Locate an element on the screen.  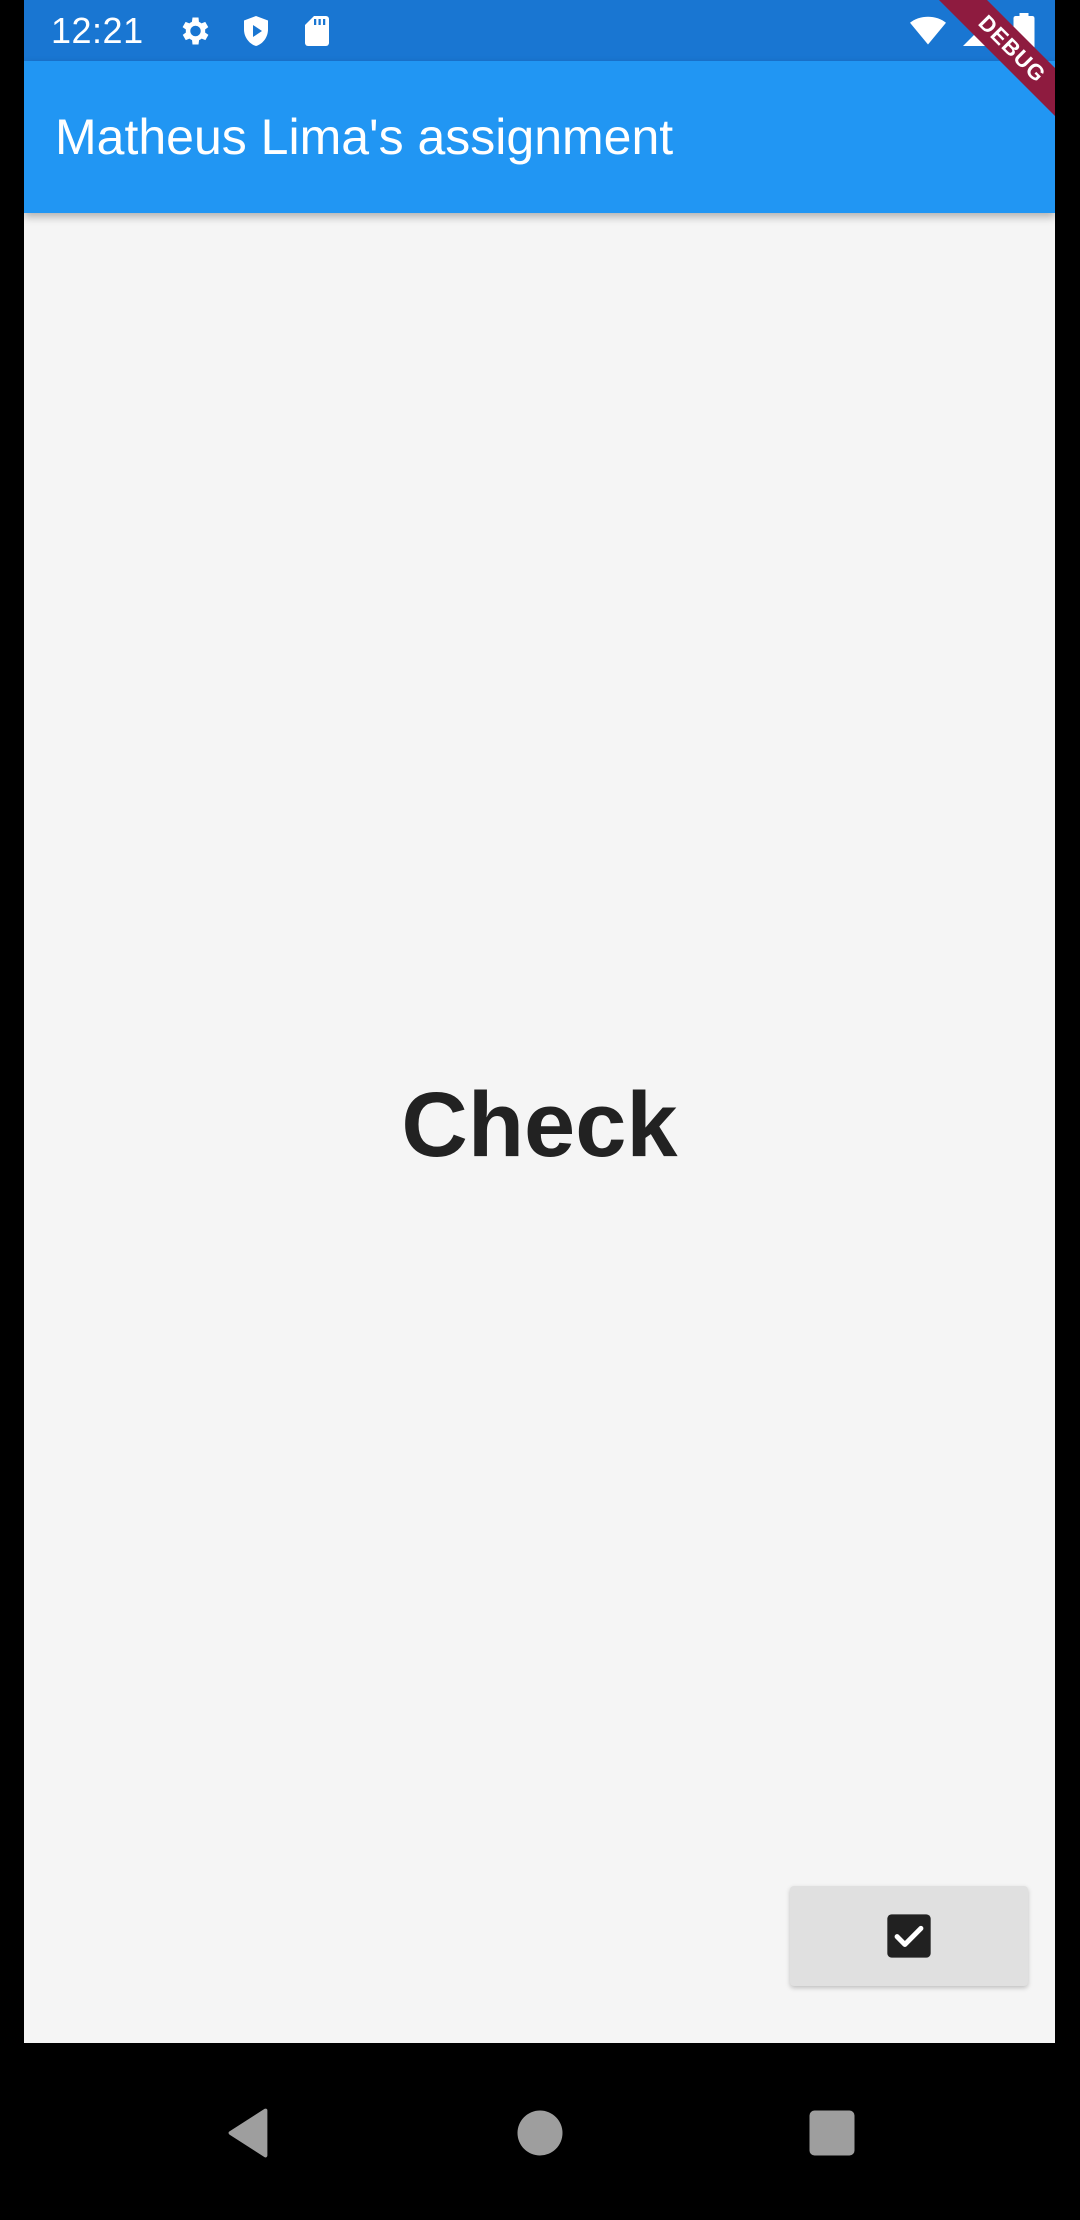
wifi-icon is located at coordinates (928, 30).